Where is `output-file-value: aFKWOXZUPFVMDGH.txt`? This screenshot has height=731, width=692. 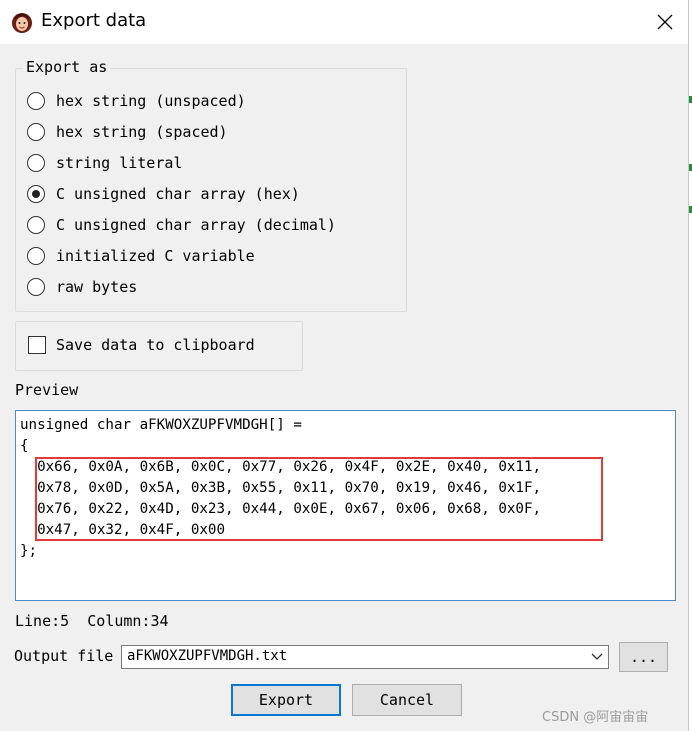
output-file-value: aFKWOXZUPFVMDGH.txt is located at coordinates (207, 656).